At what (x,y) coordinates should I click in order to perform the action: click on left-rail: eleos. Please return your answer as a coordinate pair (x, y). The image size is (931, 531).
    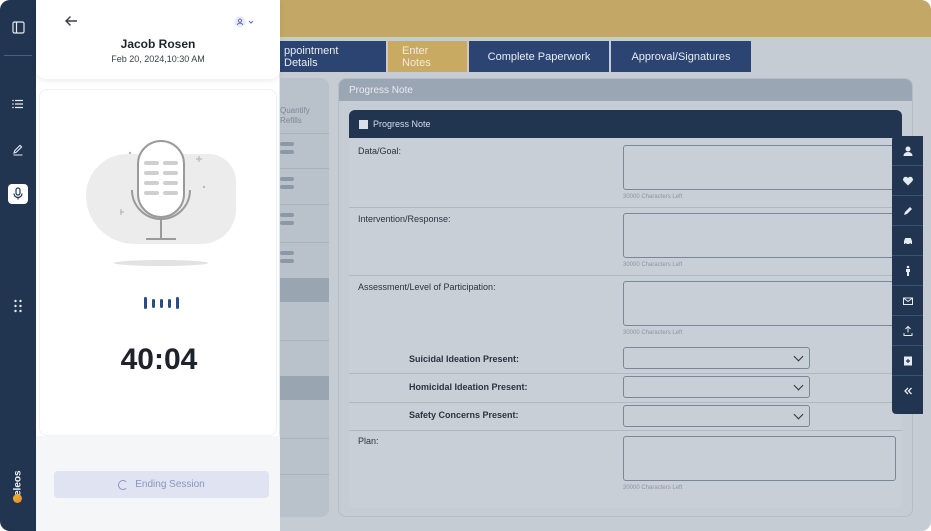
    Looking at the image, I should click on (18, 265).